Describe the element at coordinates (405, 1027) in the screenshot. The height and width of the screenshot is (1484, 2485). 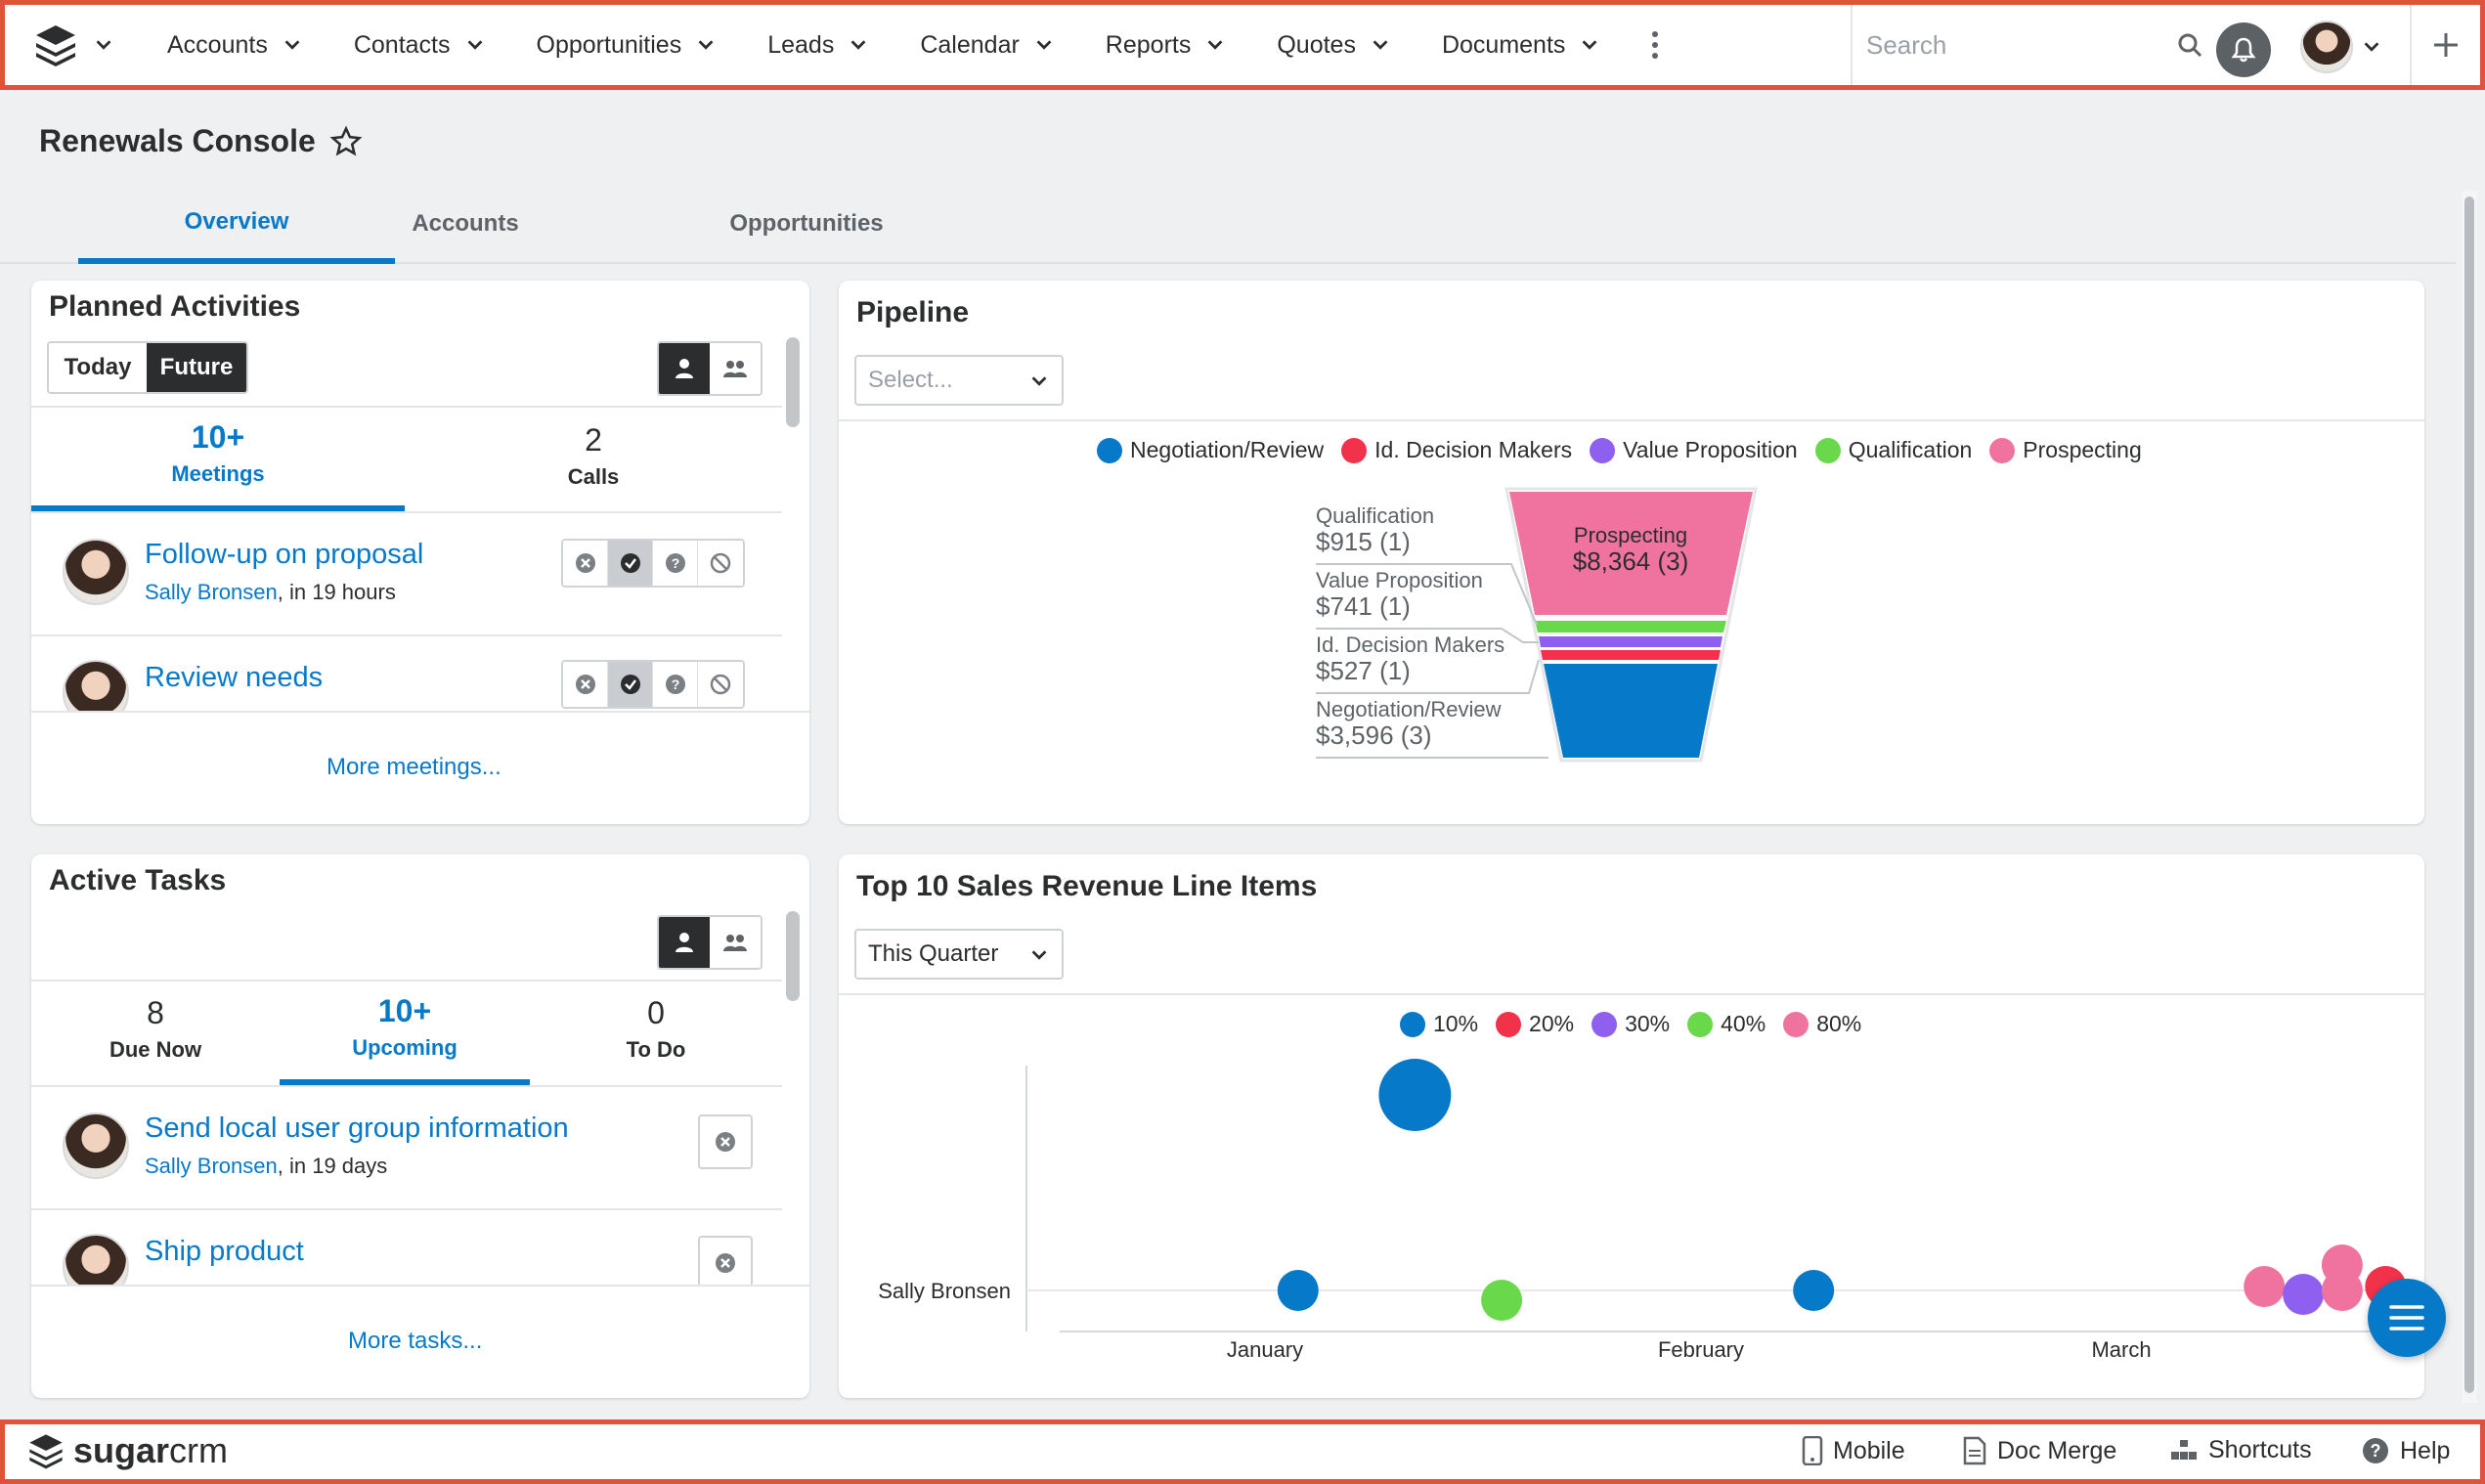
I see `upcoming-tab: 10+ Upcoming` at that location.